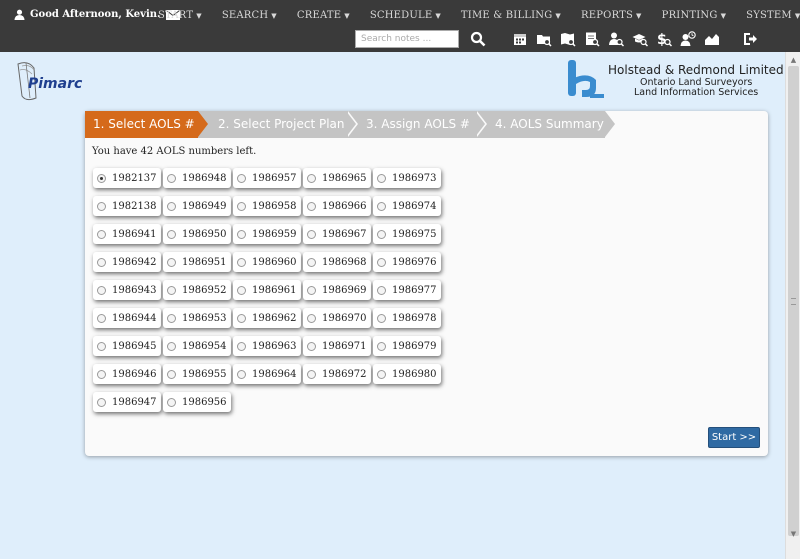  Describe the element at coordinates (127, 346) in the screenshot. I see `aols-option: 1986945` at that location.